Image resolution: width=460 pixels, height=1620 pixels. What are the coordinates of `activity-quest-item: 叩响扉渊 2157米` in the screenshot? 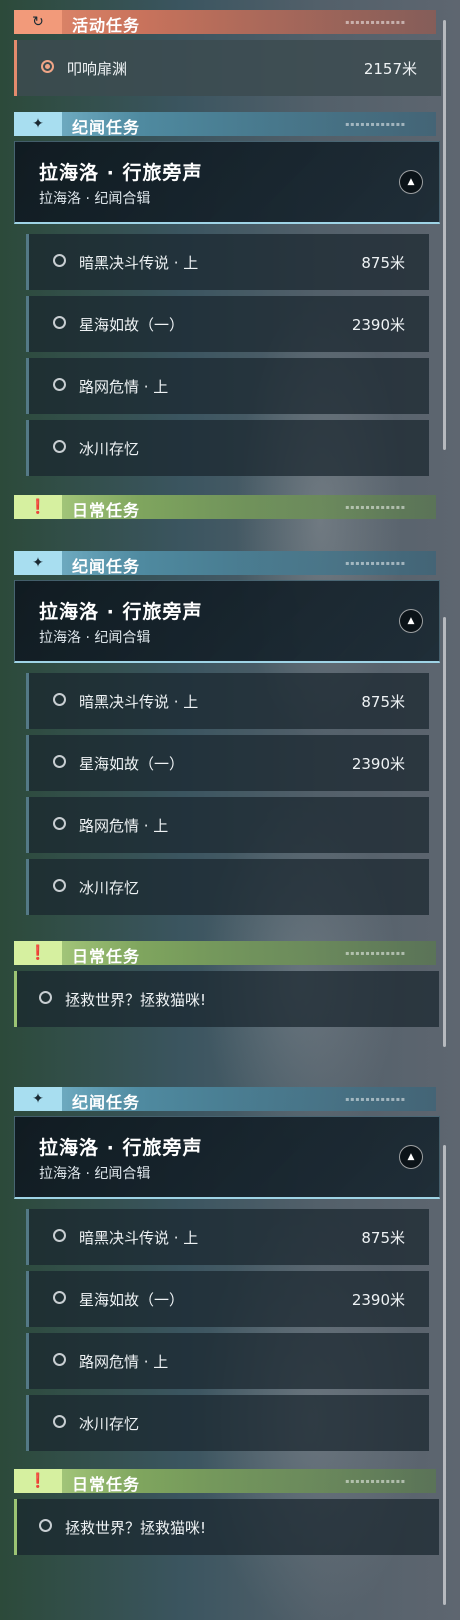 It's located at (227, 68).